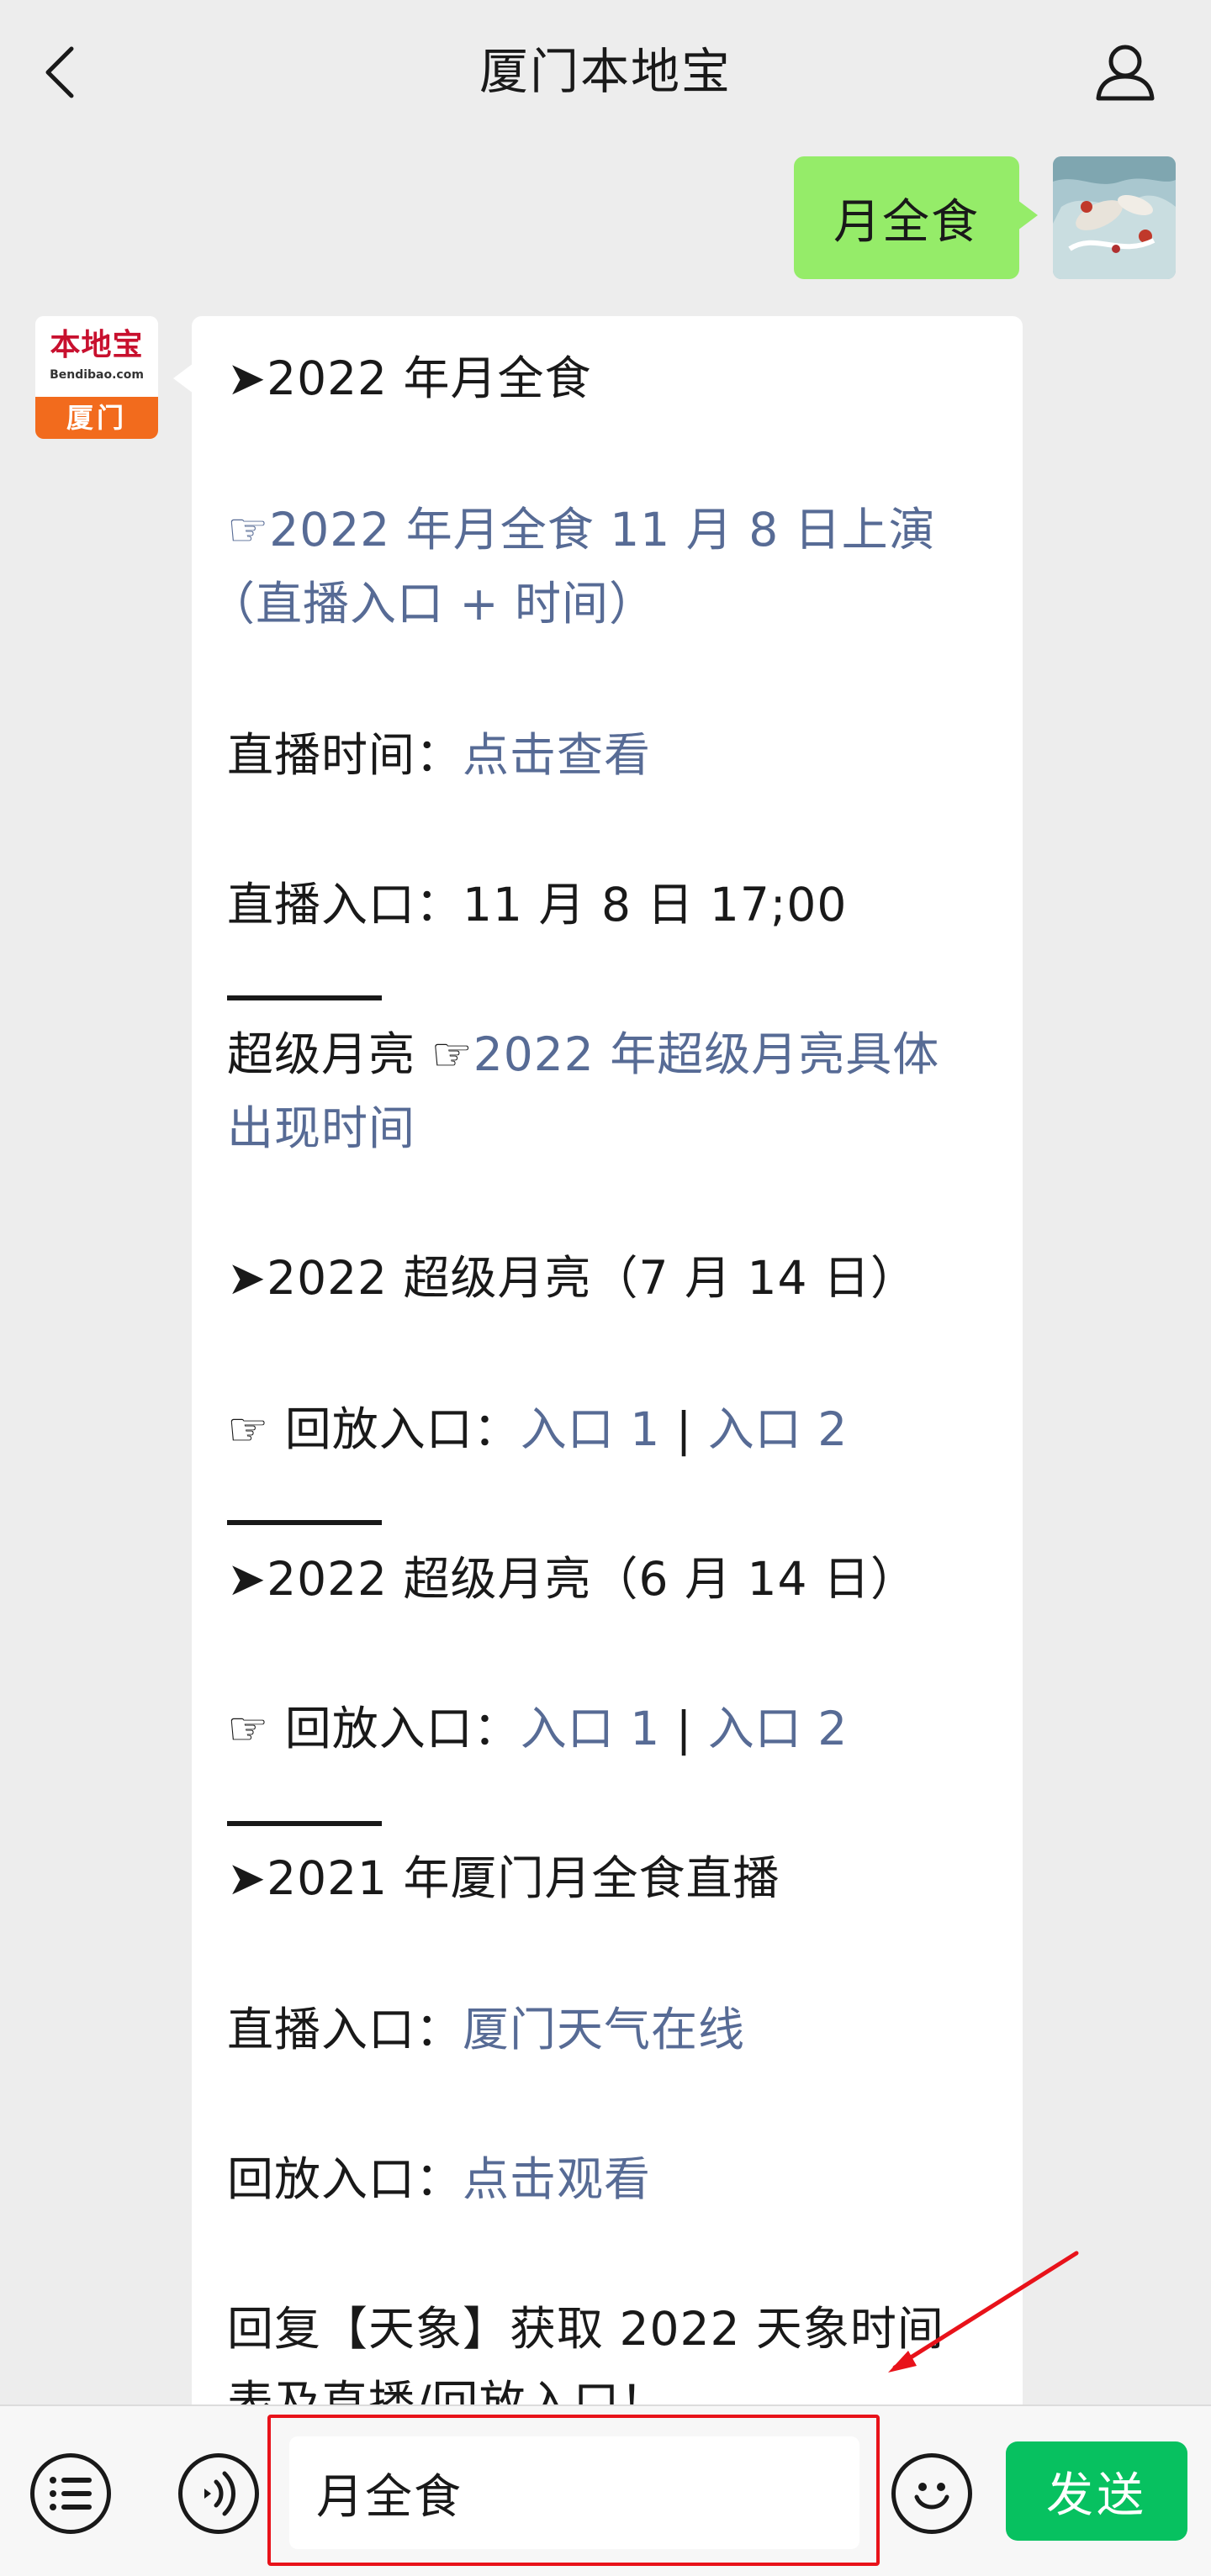  I want to click on reply-line: ➤2022 超级月亮（7 月 14 日）, so click(605, 1278).